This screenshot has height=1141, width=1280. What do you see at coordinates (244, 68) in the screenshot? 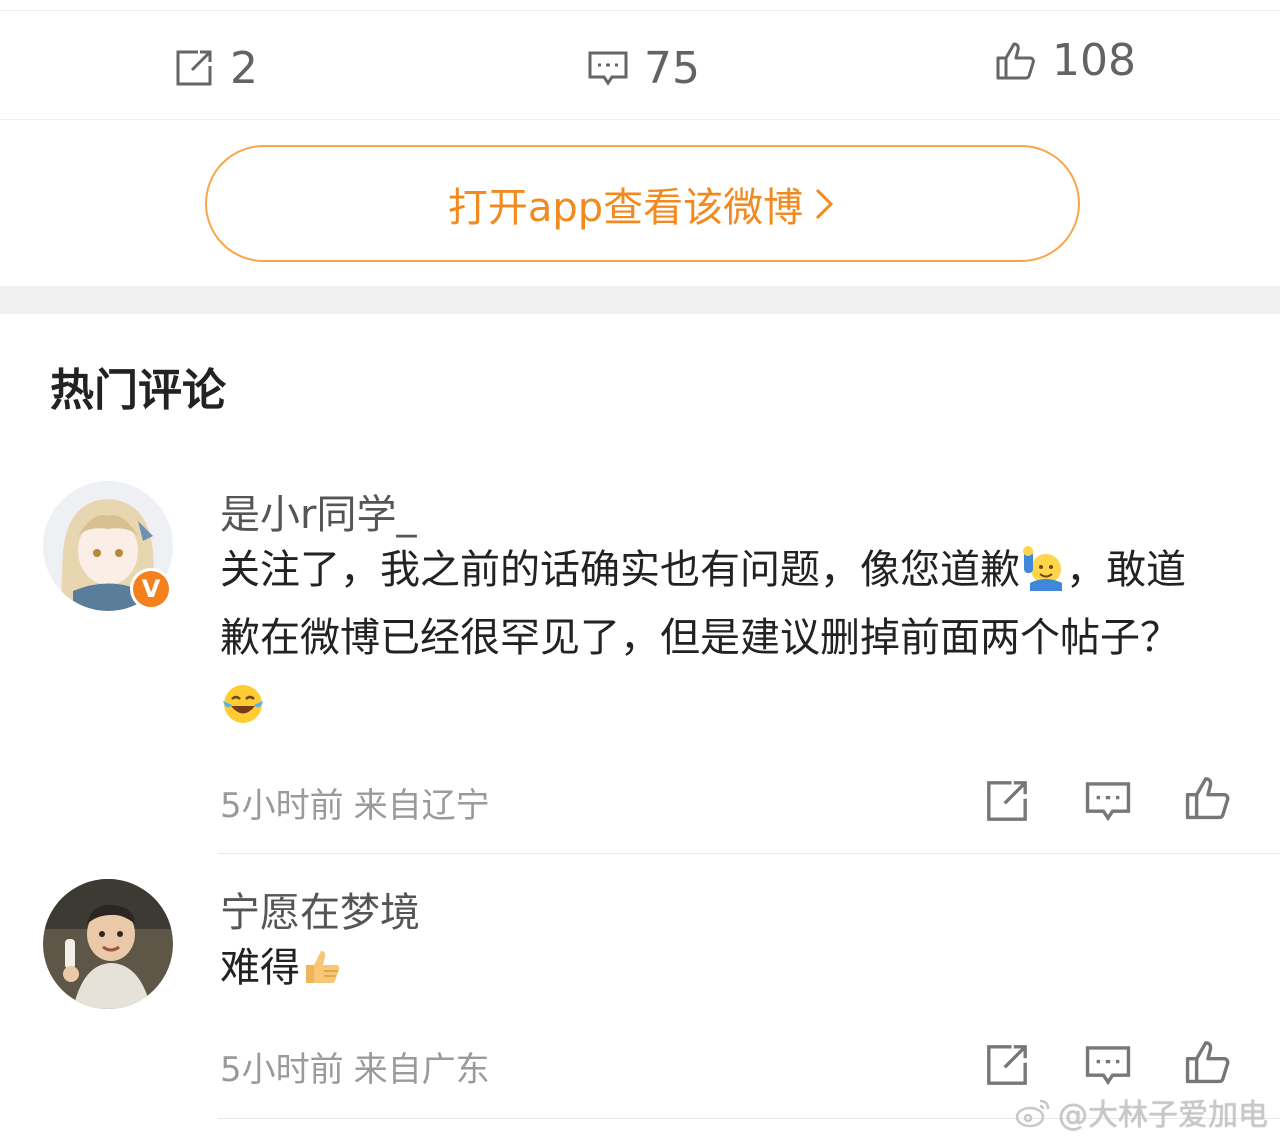
I see `repost-count: 2` at bounding box center [244, 68].